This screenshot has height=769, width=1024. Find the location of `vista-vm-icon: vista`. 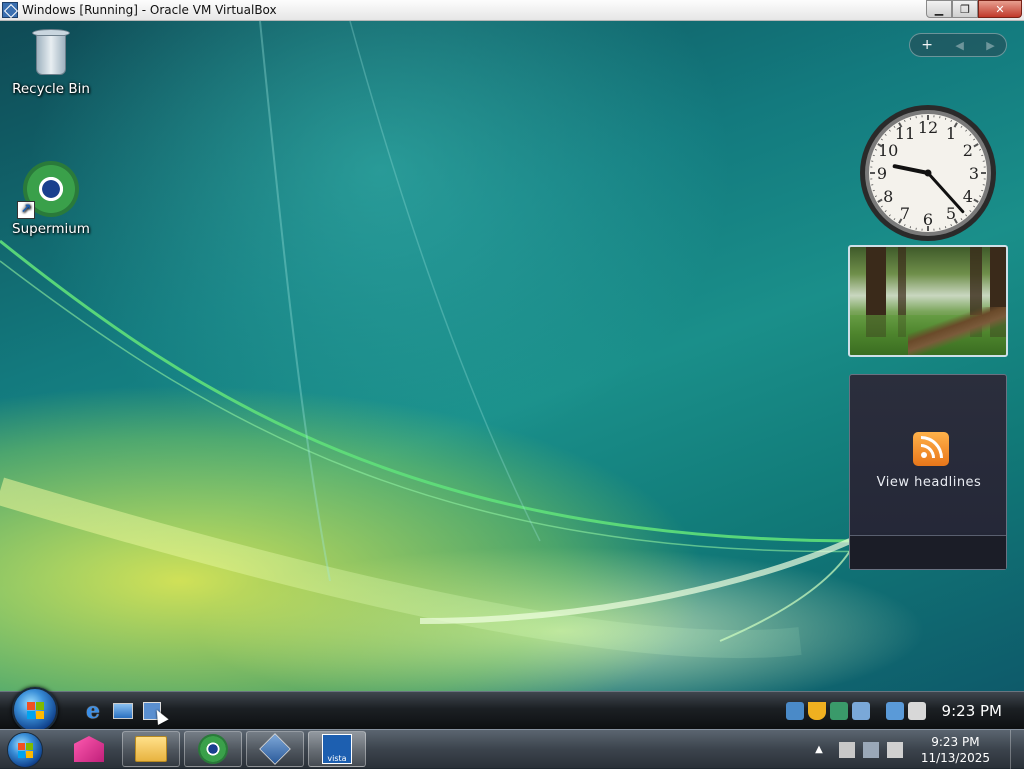

vista-vm-icon: vista is located at coordinates (337, 749).